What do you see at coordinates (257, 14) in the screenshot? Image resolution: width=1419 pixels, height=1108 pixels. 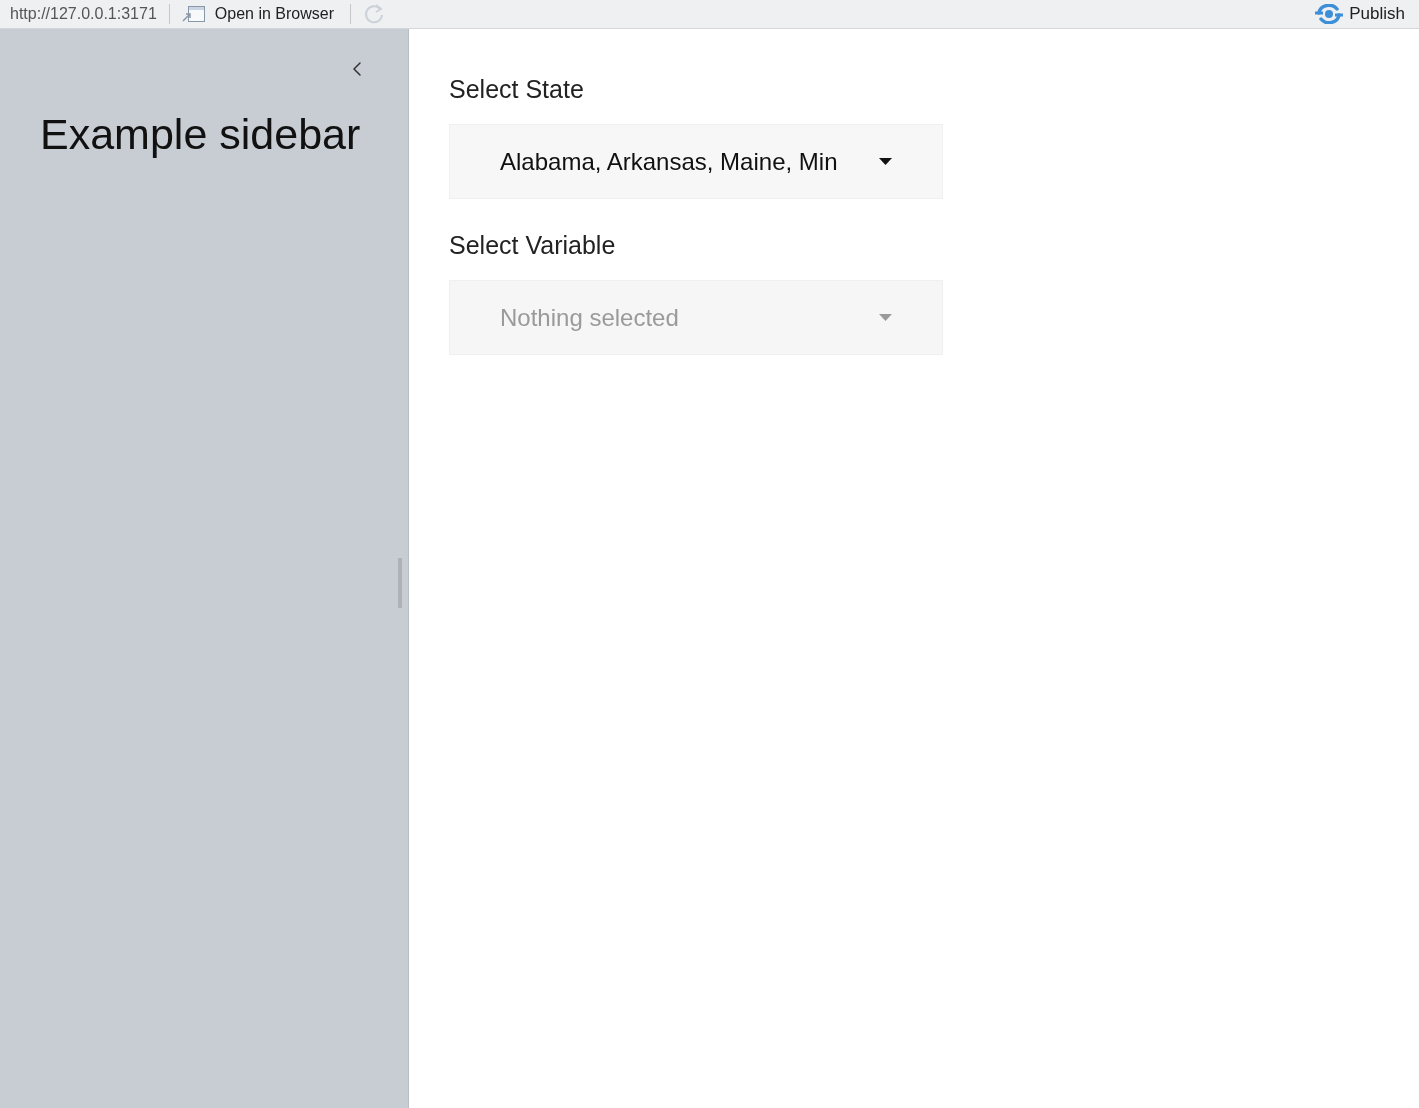 I see `open-in-browser-button: Open in Browser` at bounding box center [257, 14].